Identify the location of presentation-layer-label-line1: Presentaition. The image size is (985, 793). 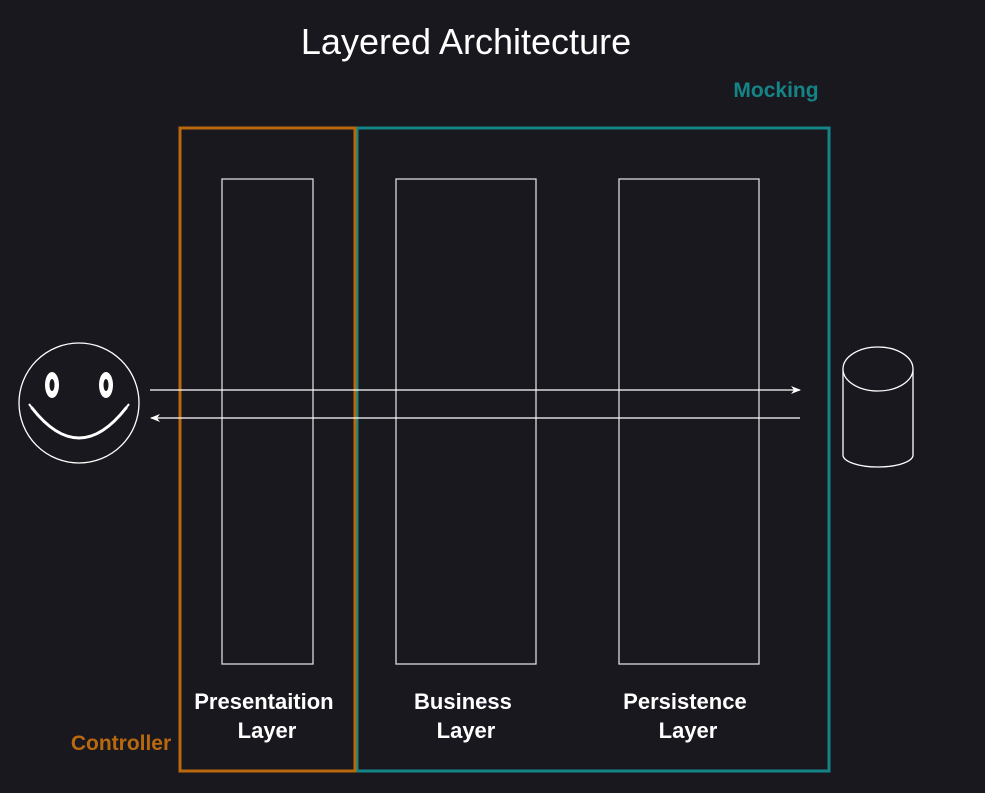
(263, 701).